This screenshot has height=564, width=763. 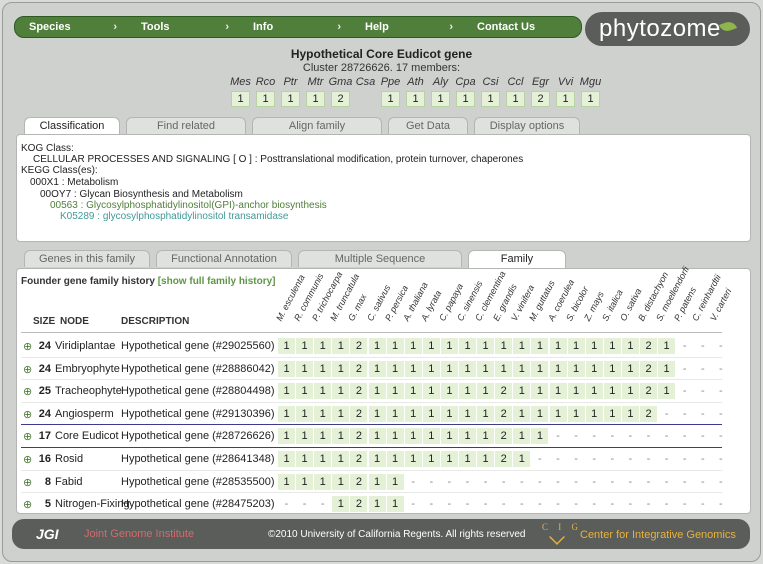 What do you see at coordinates (658, 535) in the screenshot?
I see `cig-name: Center for Integrative Genomics` at bounding box center [658, 535].